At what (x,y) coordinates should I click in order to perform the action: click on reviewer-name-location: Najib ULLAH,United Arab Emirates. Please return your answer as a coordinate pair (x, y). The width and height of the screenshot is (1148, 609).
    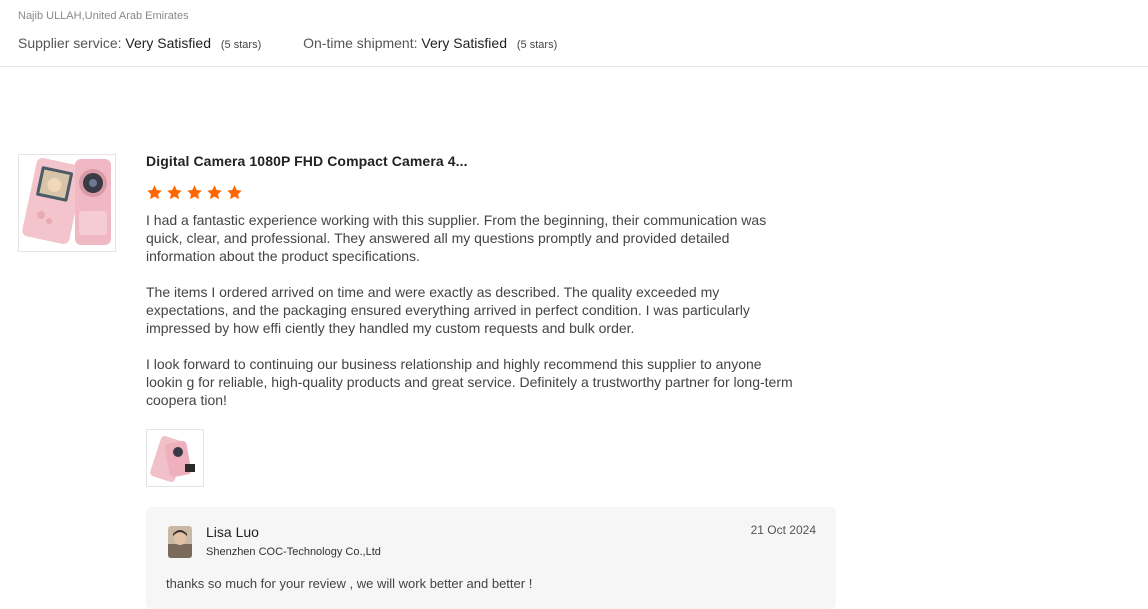
    Looking at the image, I should click on (103, 16).